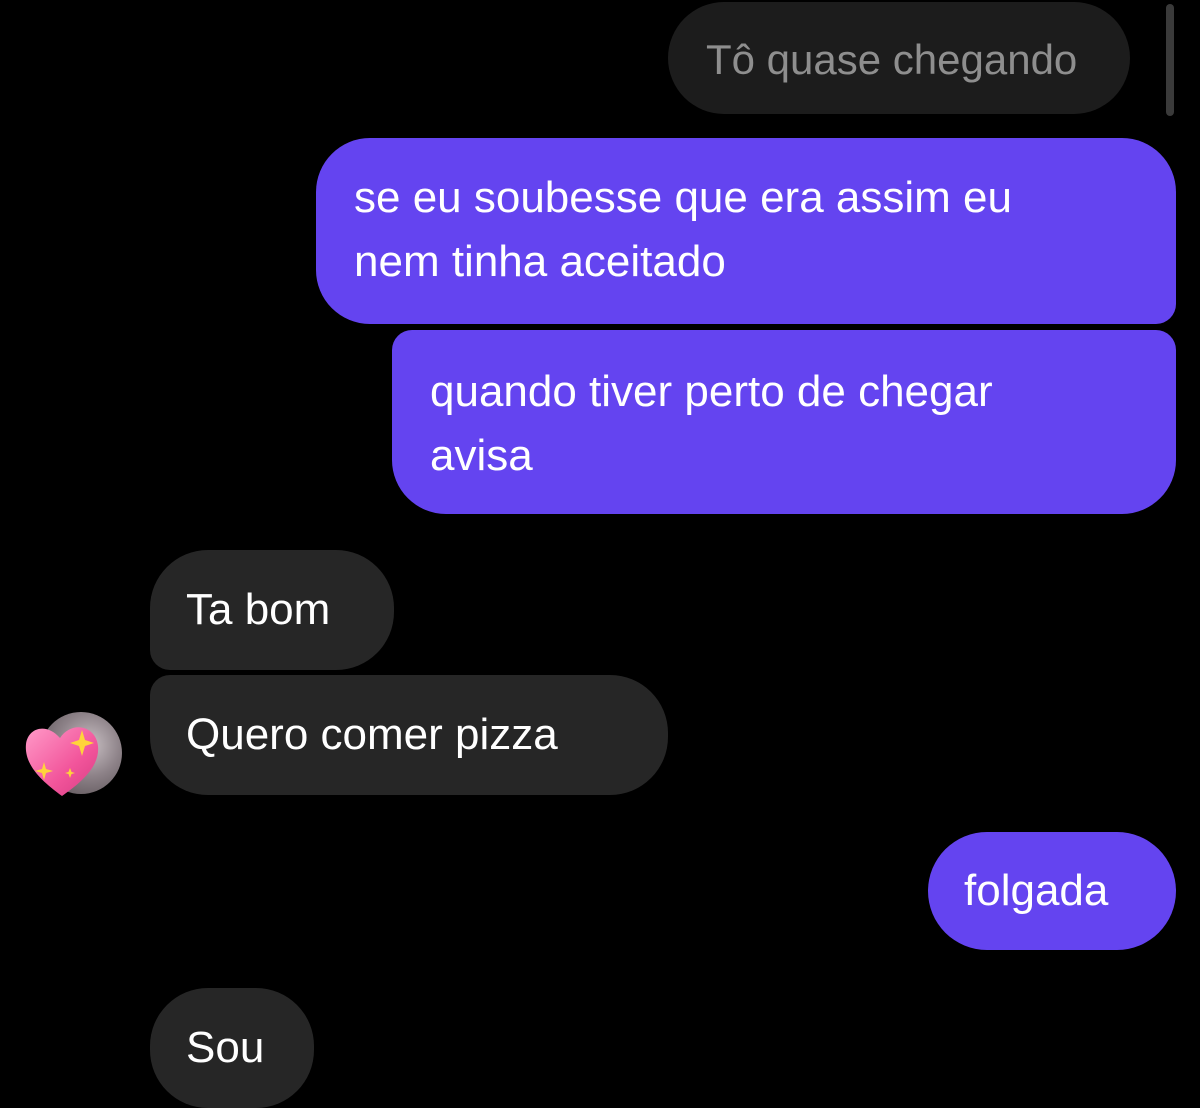 The image size is (1200, 1108). Describe the element at coordinates (784, 422) in the screenshot. I see `message-bubble-outgoing: quando tiver perto de chegar avisa` at that location.